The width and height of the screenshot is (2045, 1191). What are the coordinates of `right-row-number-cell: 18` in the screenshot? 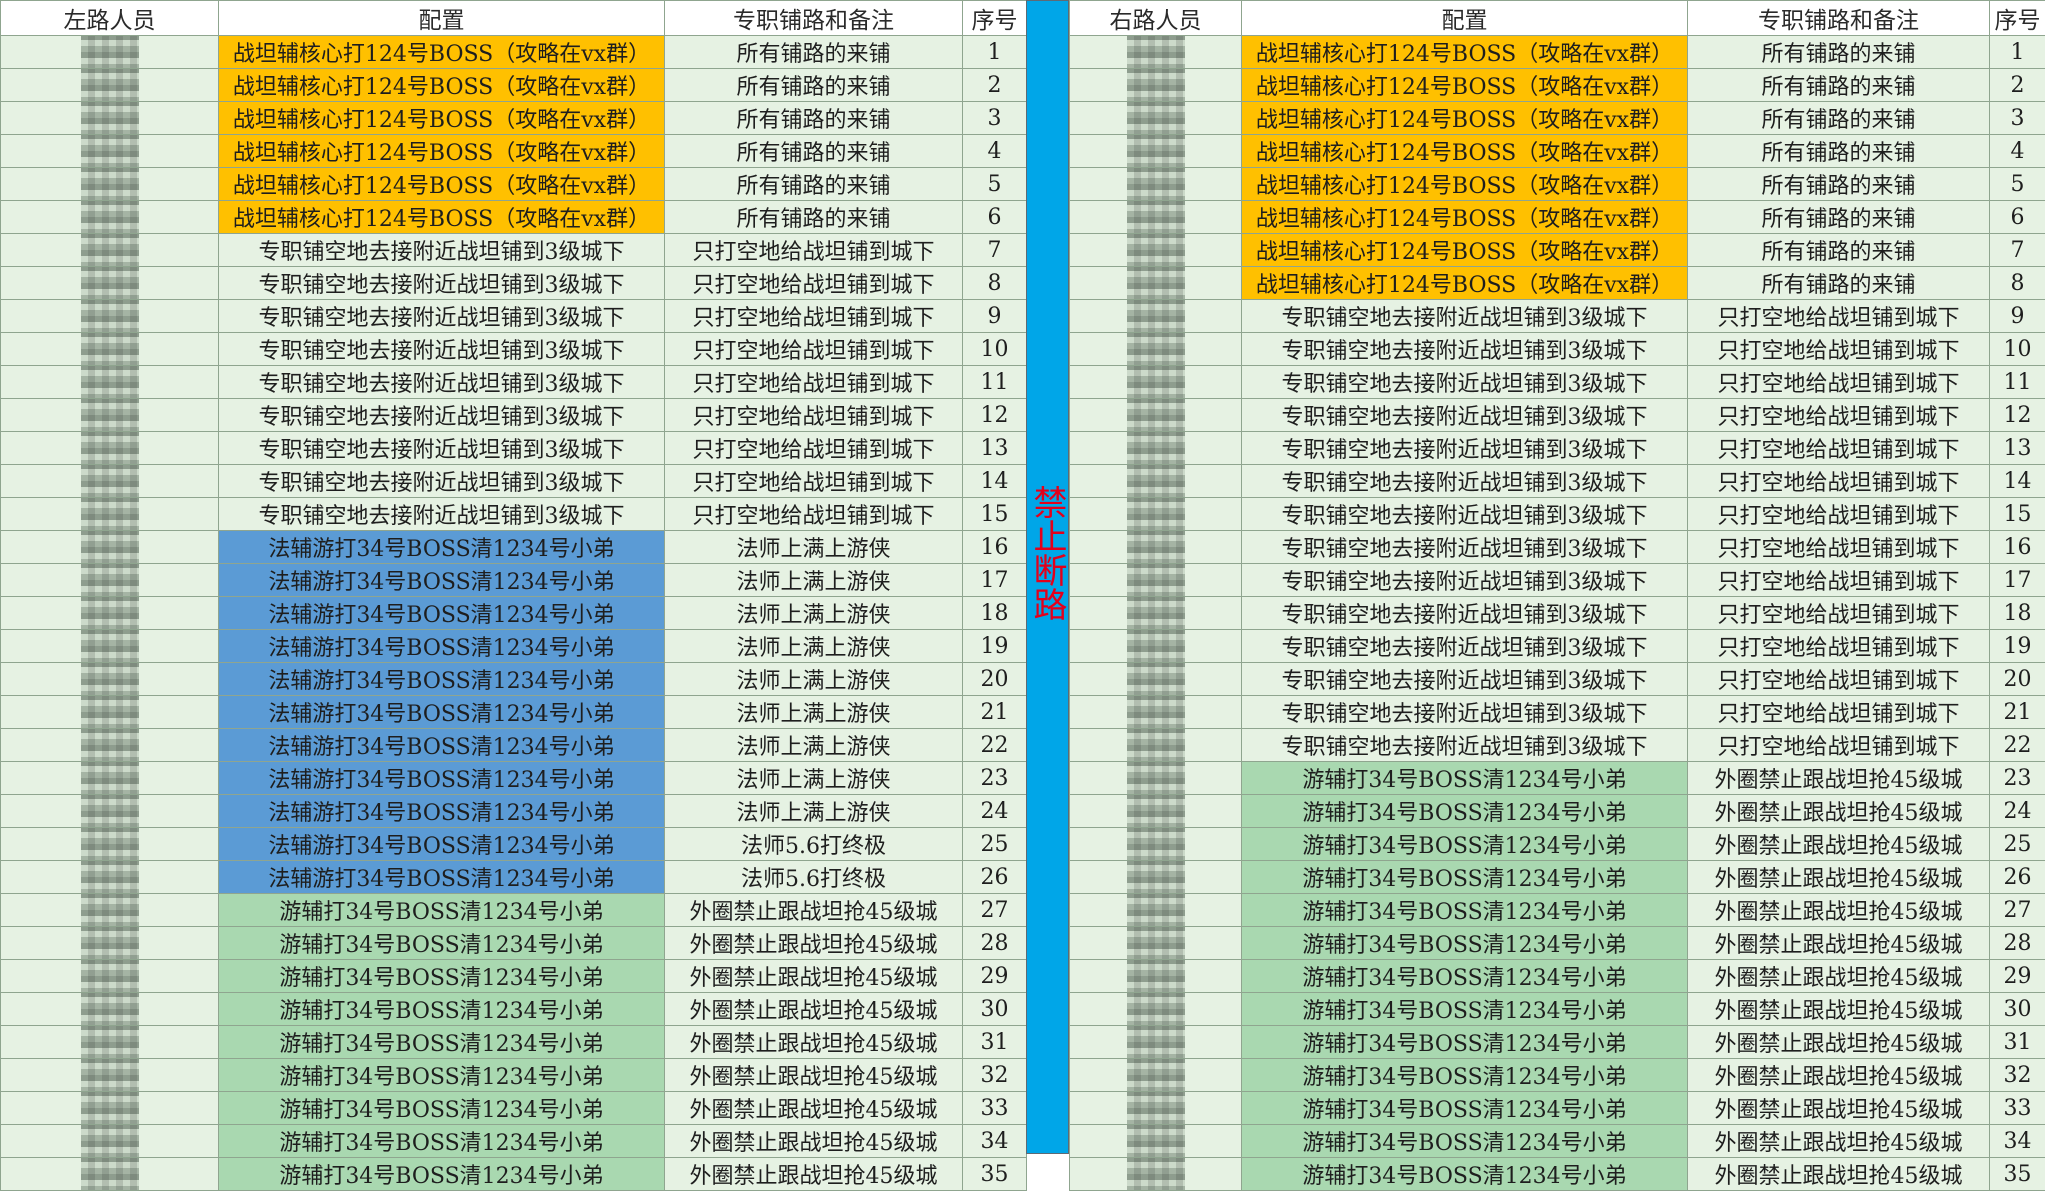 It's located at (2017, 613).